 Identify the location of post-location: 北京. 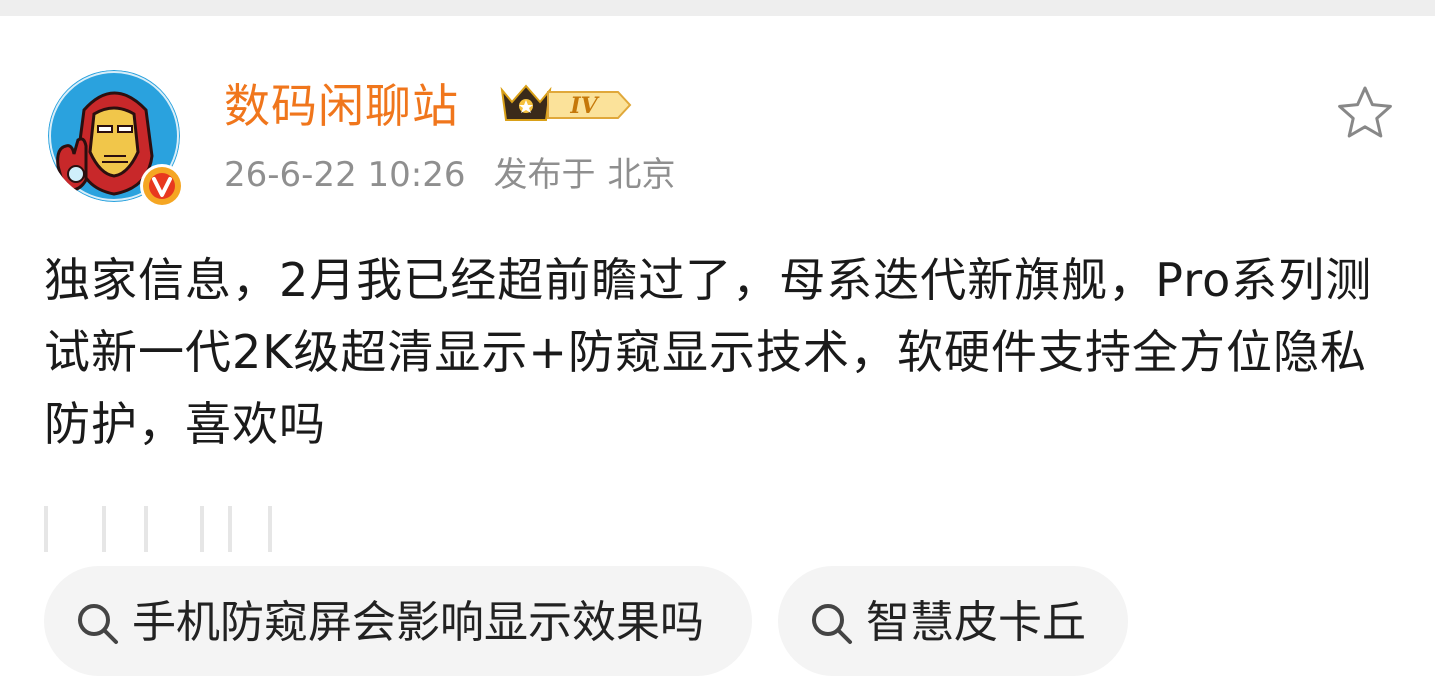
(641, 175).